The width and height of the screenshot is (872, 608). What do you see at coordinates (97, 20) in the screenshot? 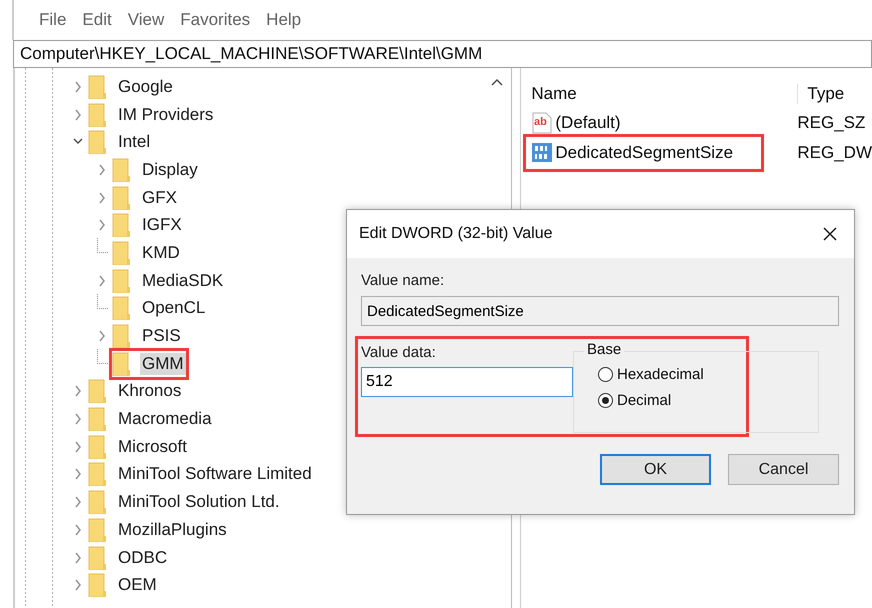
I see `menu-item: Edit` at bounding box center [97, 20].